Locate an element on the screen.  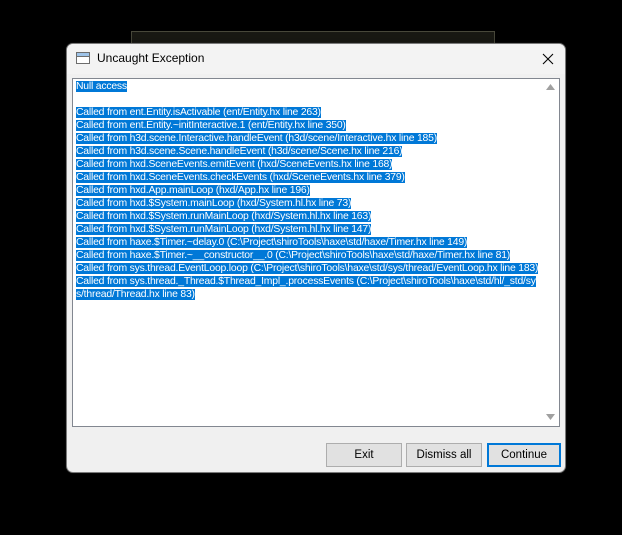
triangle-down-icon is located at coordinates (550, 417).